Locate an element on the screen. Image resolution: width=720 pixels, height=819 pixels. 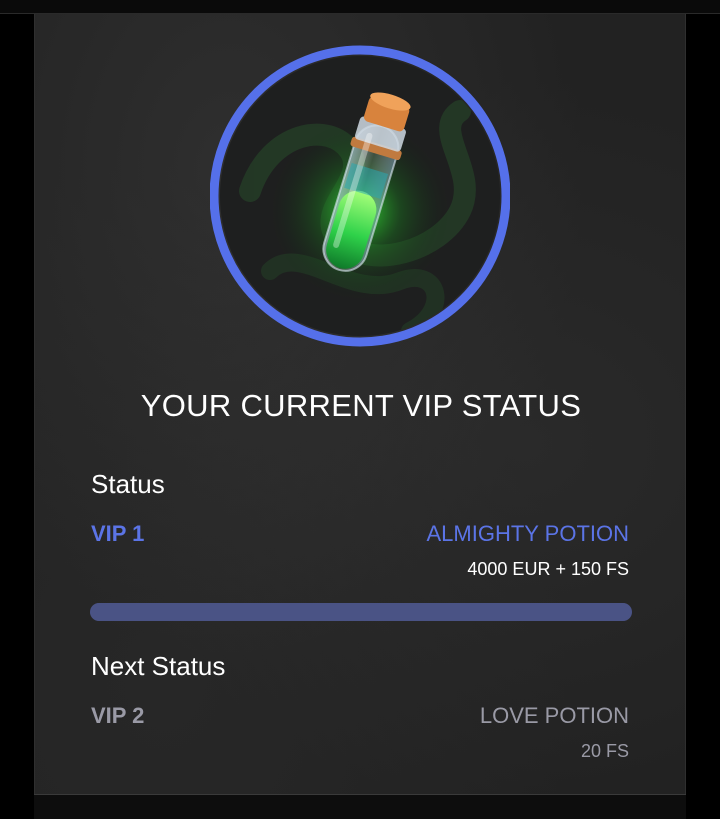
vip-progress-bar is located at coordinates (361, 612).